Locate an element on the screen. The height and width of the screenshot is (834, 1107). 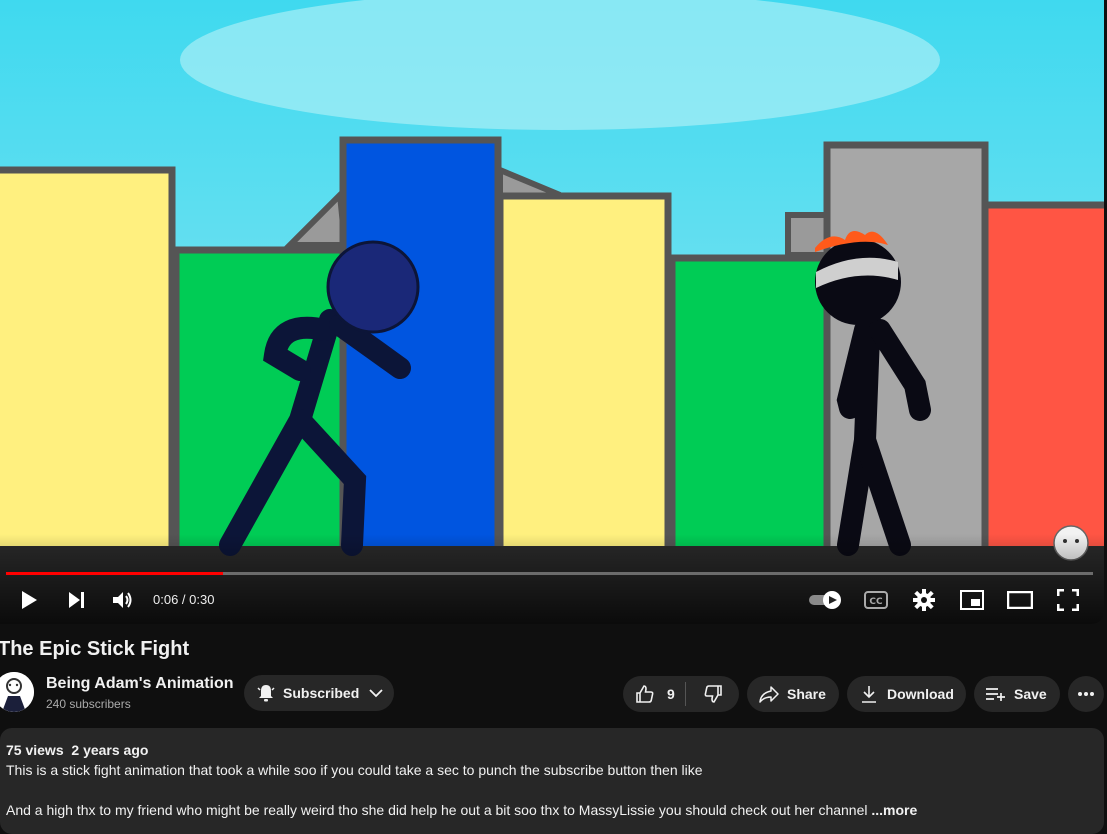
download-button: Download is located at coordinates (906, 694).